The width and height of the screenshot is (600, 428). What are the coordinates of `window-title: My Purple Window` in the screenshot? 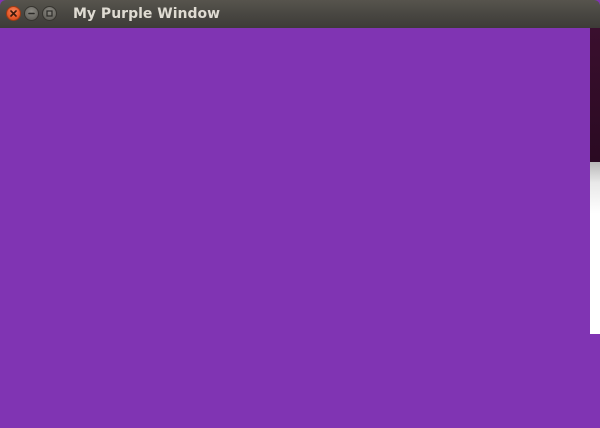 It's located at (147, 14).